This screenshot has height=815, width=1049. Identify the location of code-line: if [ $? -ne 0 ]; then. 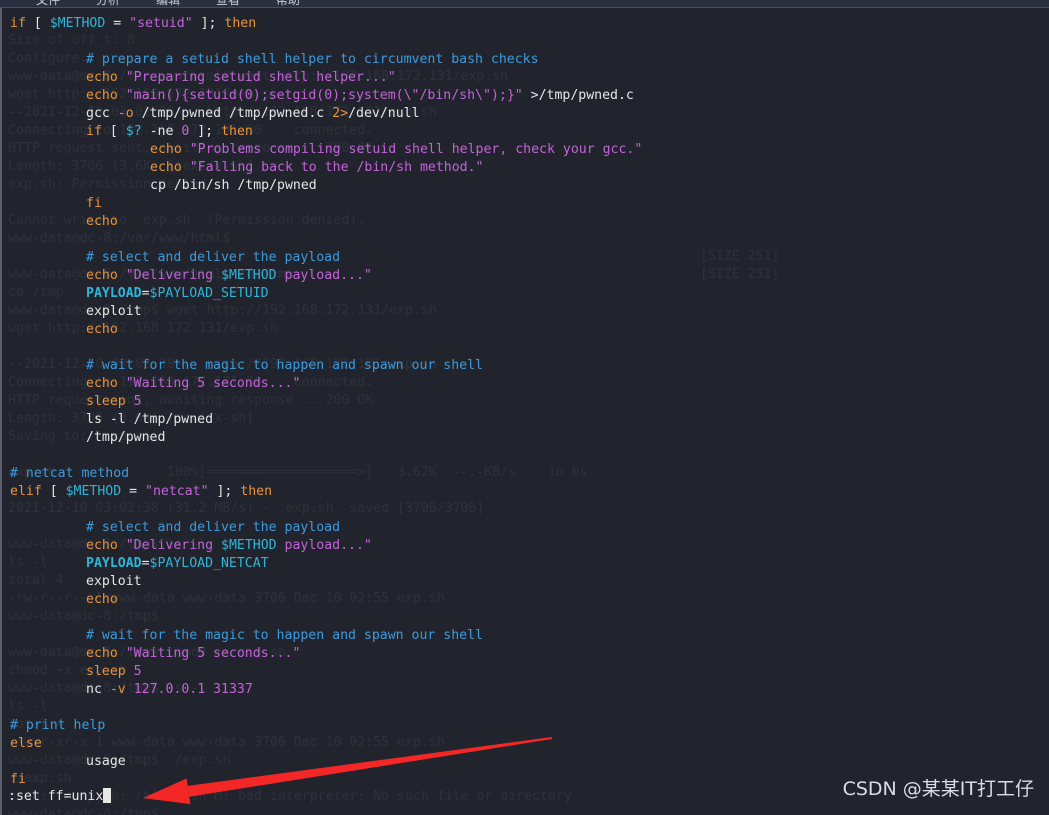
(169, 132).